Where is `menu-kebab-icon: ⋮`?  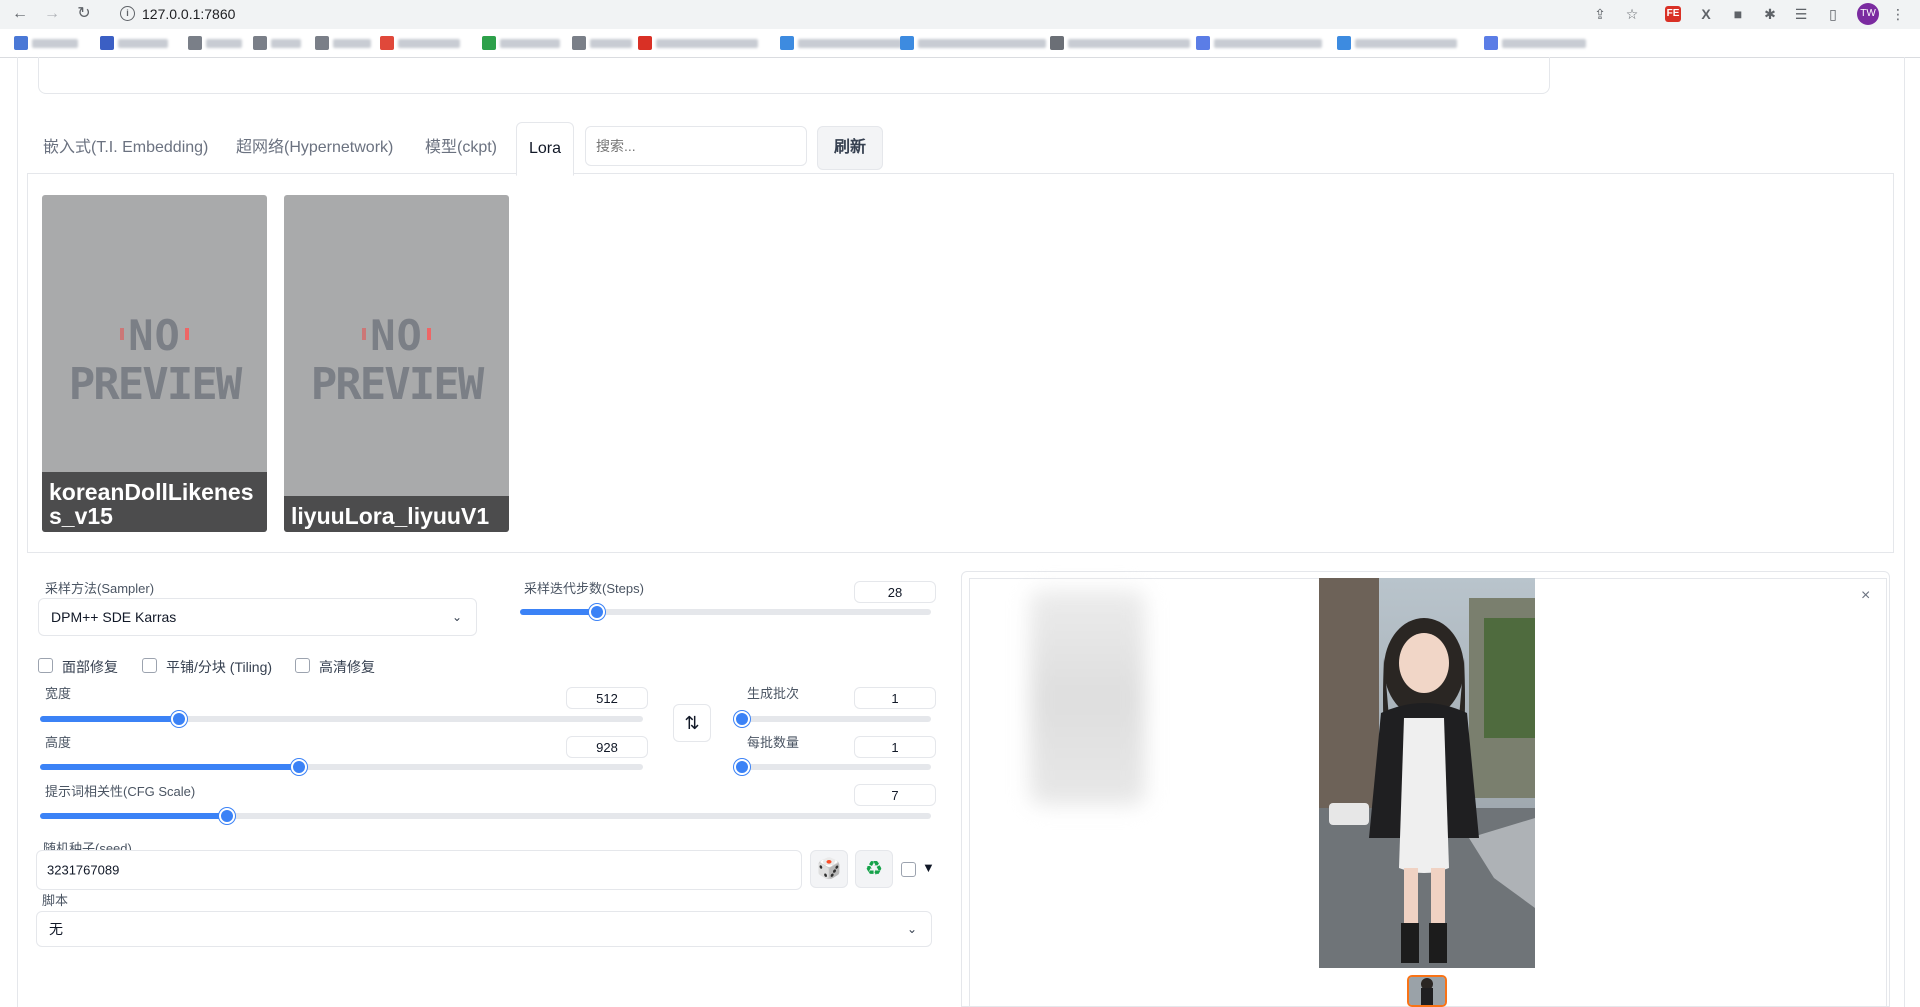 menu-kebab-icon: ⋮ is located at coordinates (1898, 14).